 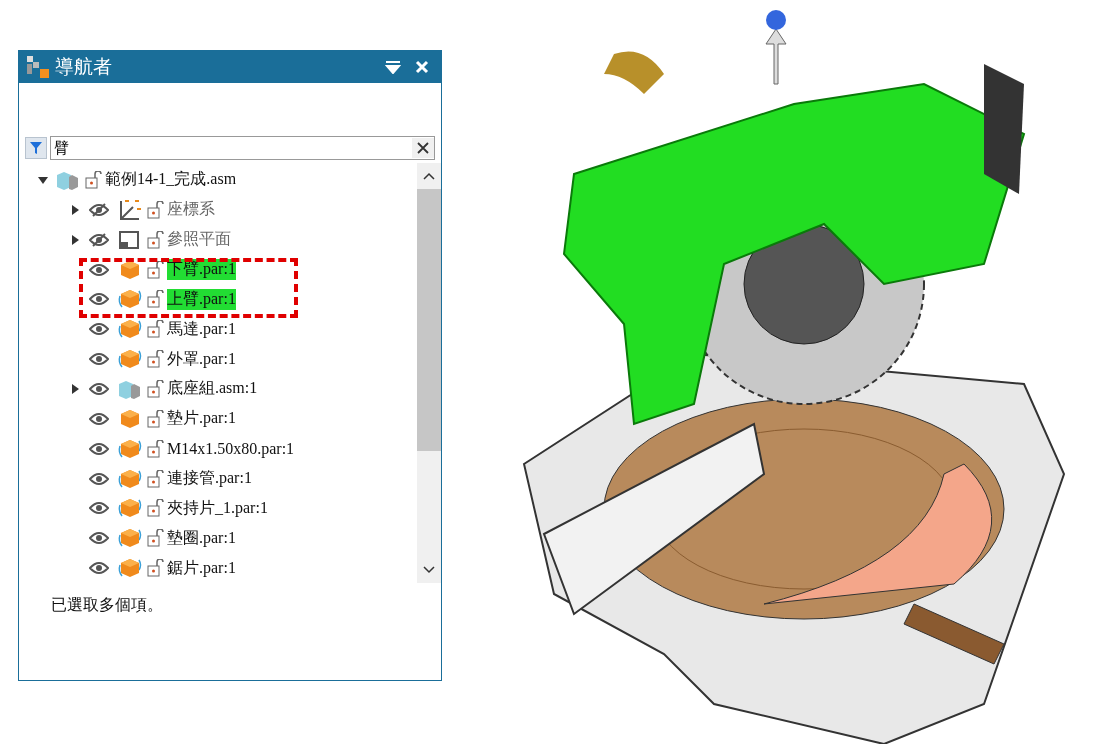 I want to click on scrollbar, so click(x=429, y=373).